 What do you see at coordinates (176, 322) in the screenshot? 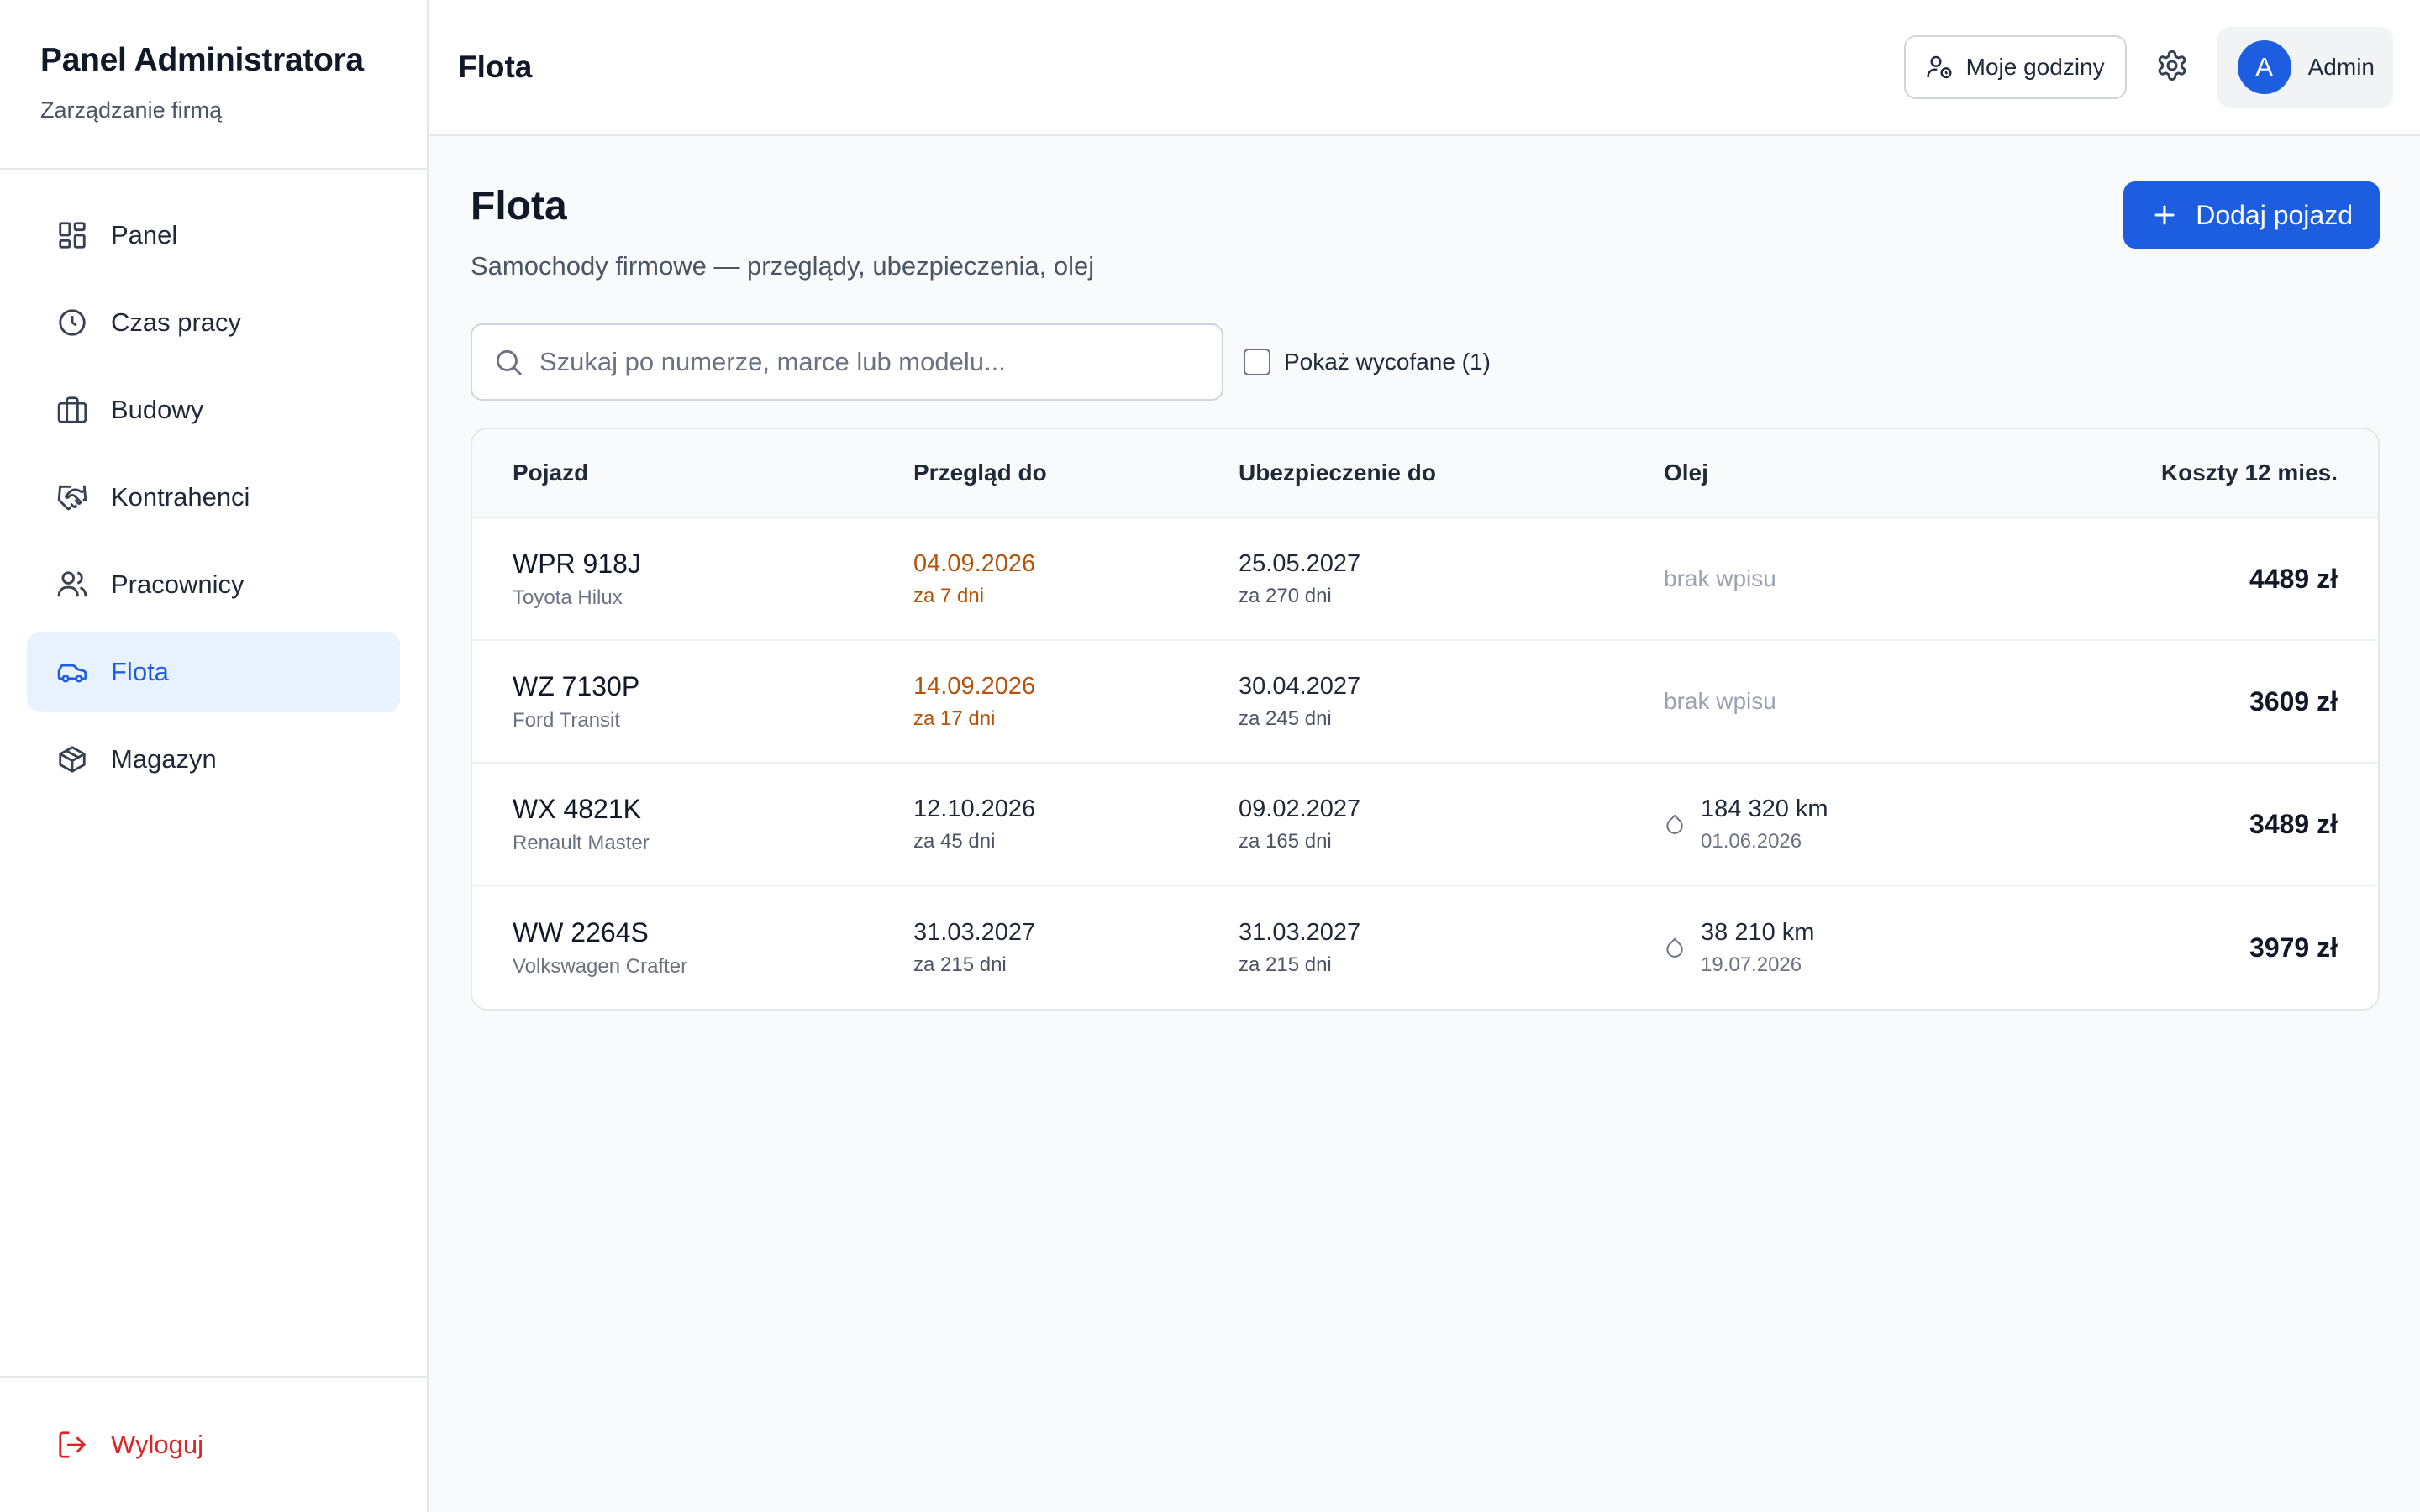
I see `sidebar-item-label: Czas pracy` at bounding box center [176, 322].